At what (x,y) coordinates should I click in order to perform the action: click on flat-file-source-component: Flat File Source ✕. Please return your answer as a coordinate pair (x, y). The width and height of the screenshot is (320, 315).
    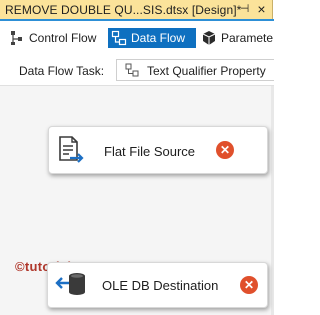
    Looking at the image, I should click on (158, 150).